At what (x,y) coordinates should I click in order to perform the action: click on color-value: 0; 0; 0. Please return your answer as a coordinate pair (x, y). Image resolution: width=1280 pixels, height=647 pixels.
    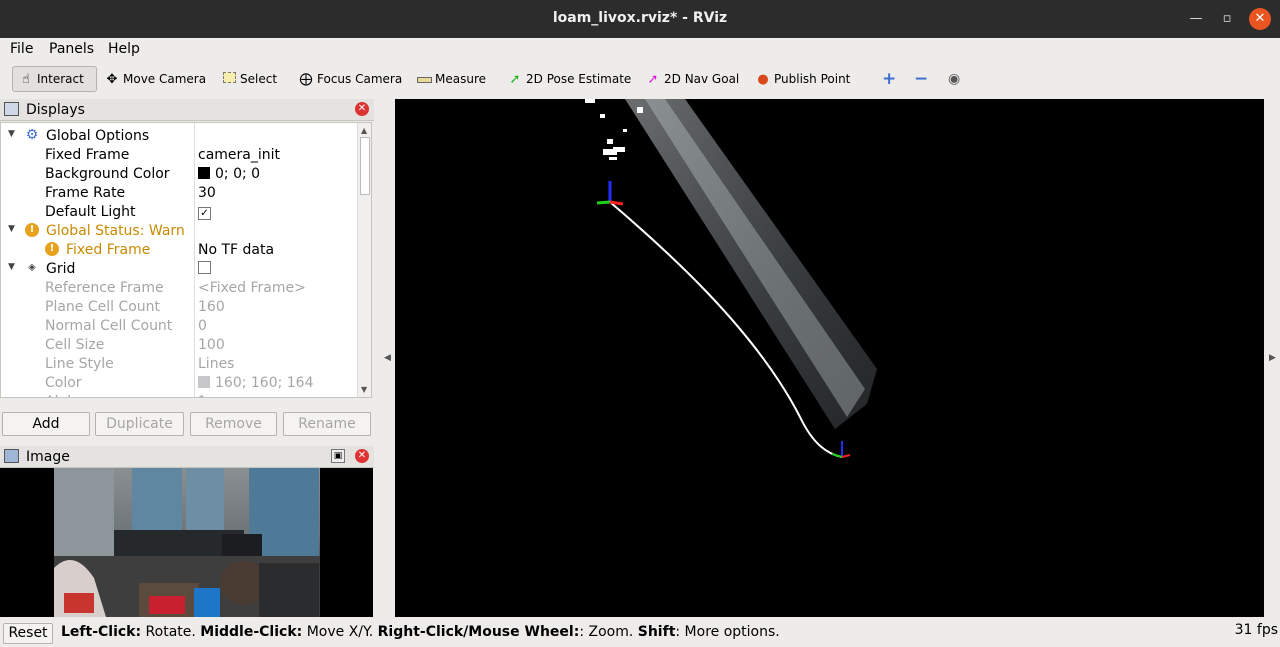
    Looking at the image, I should click on (238, 174).